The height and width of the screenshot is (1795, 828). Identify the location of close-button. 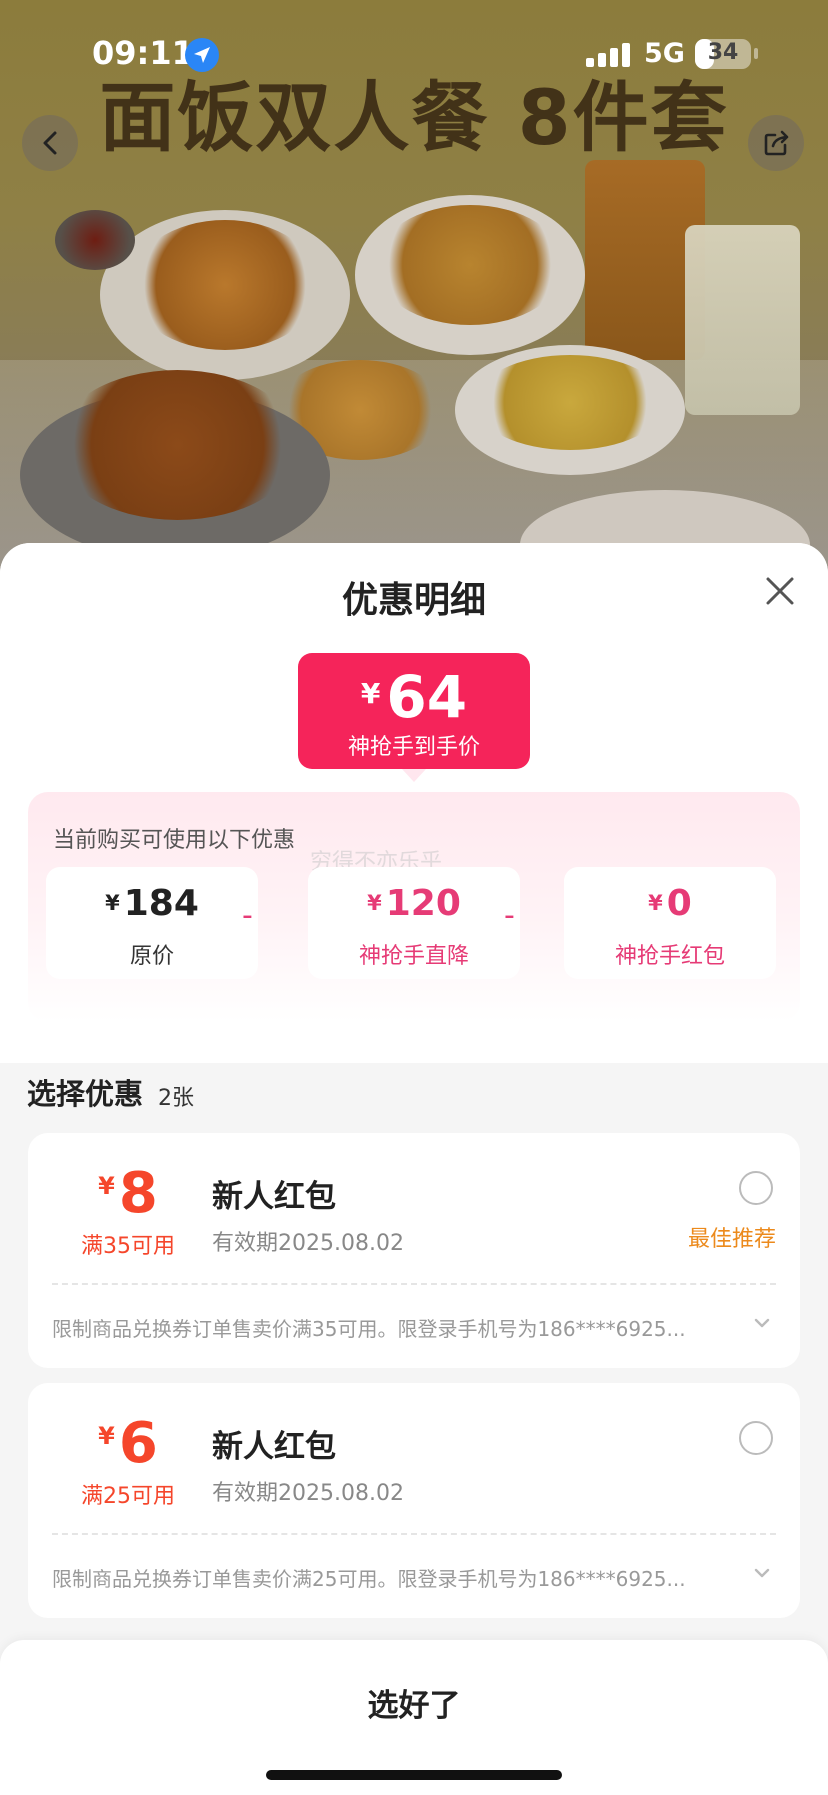
(780, 591).